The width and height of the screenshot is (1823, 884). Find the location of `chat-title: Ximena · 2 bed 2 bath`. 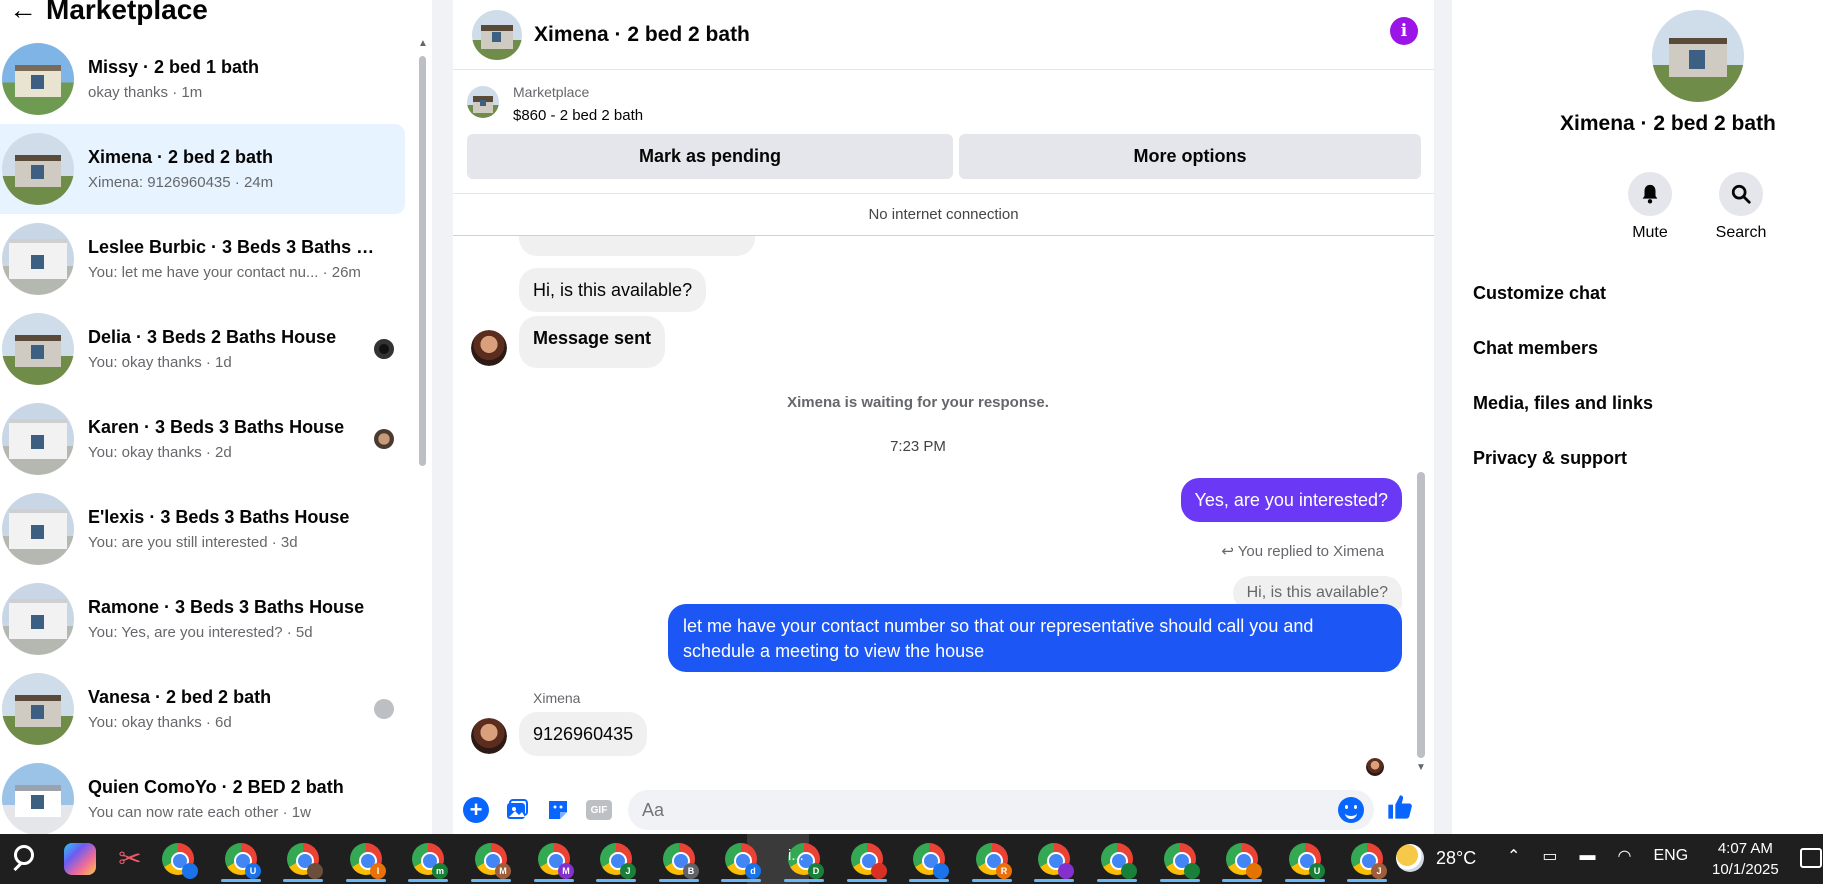

chat-title: Ximena · 2 bed 2 bath is located at coordinates (642, 35).